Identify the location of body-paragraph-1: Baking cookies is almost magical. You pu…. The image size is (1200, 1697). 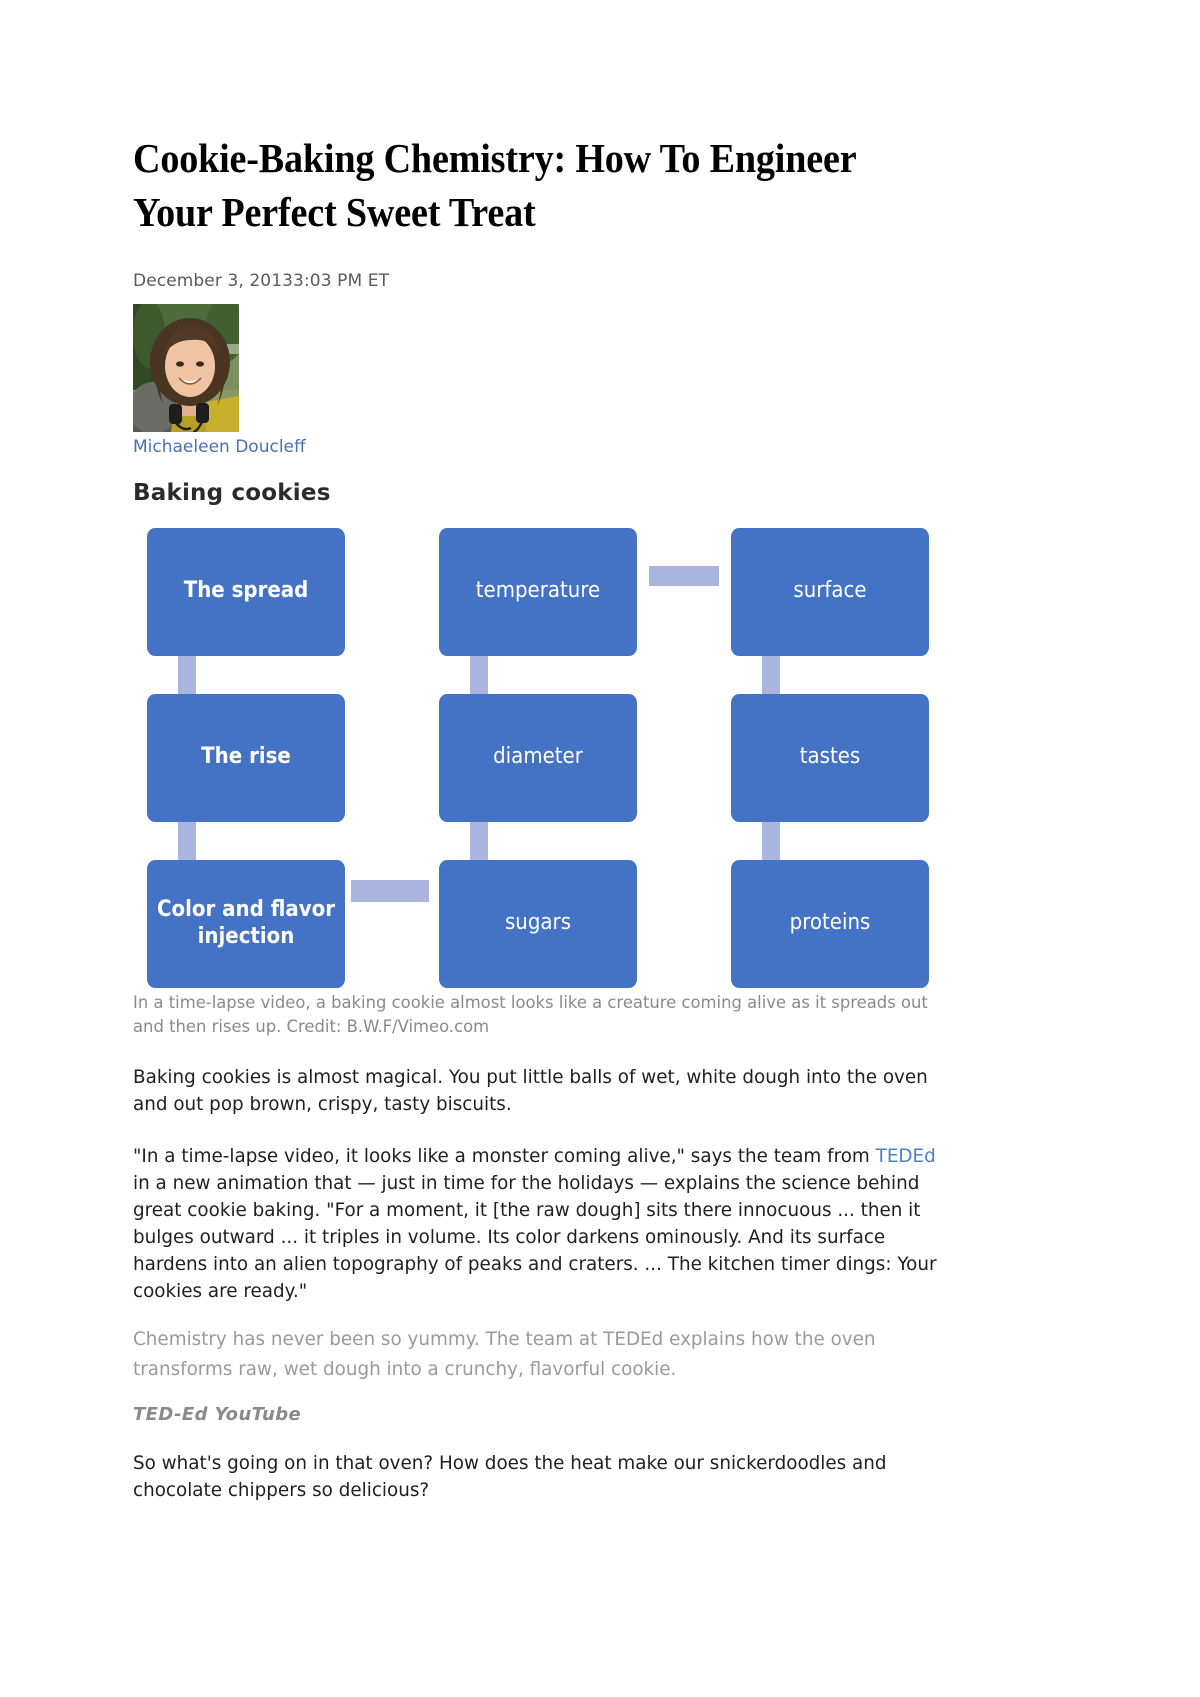
(530, 1090).